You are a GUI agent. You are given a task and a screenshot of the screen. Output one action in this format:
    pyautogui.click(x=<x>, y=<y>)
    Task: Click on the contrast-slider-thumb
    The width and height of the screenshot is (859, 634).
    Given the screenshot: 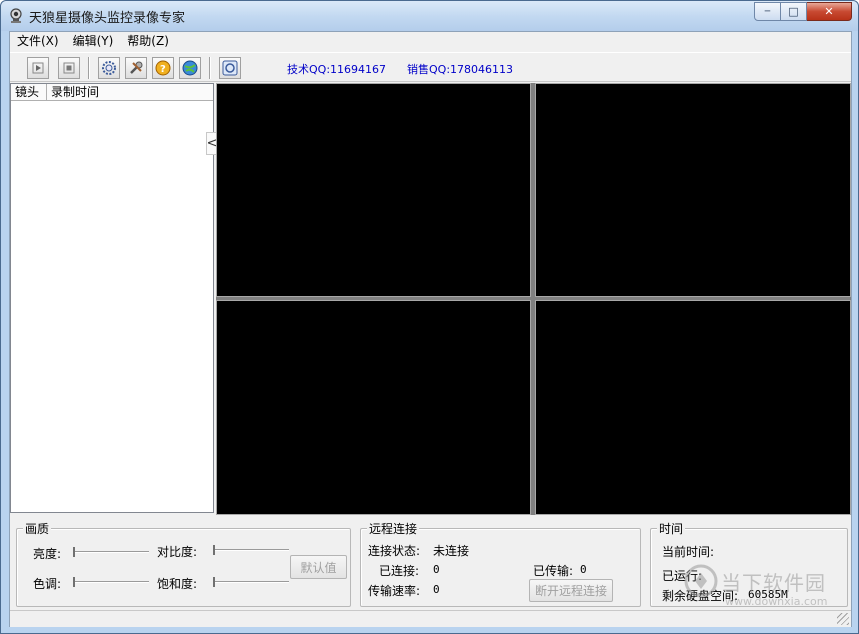 What is the action you would take?
    pyautogui.click(x=214, y=550)
    